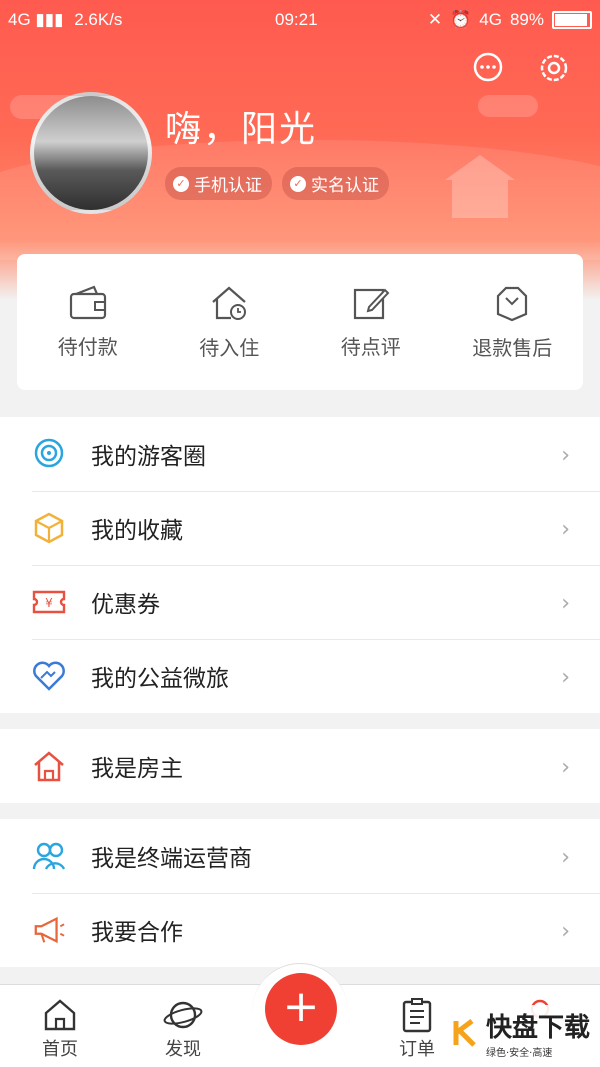  I want to click on heart-icon, so click(49, 676).